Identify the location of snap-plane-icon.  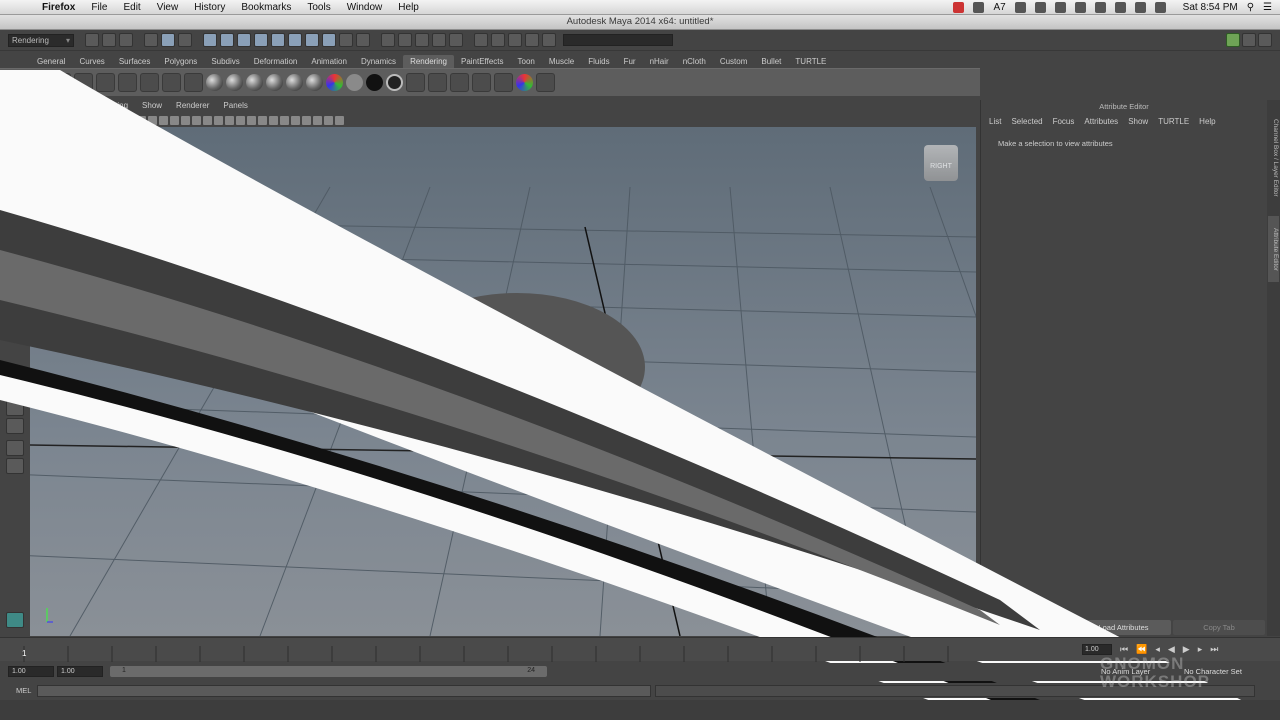
(439, 40).